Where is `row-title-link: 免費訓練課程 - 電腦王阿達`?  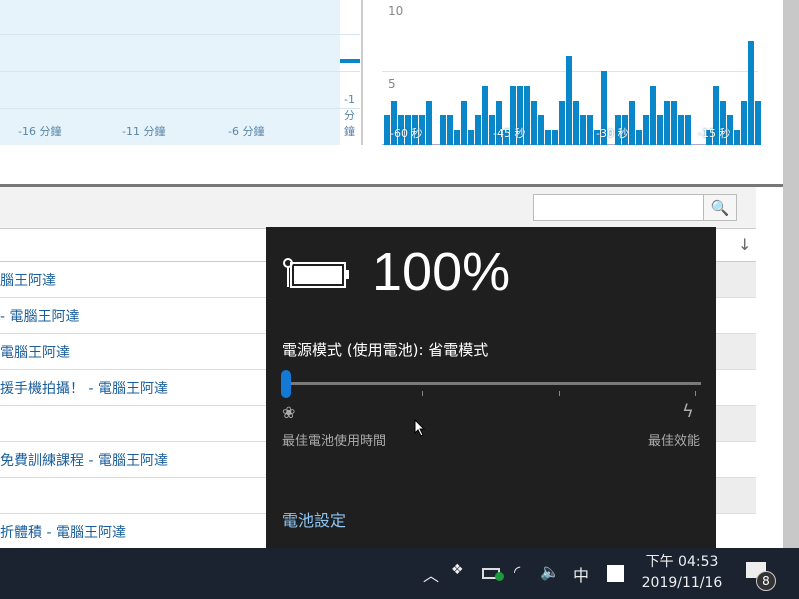 row-title-link: 免費訓練課程 - 電腦王阿達 is located at coordinates (84, 460).